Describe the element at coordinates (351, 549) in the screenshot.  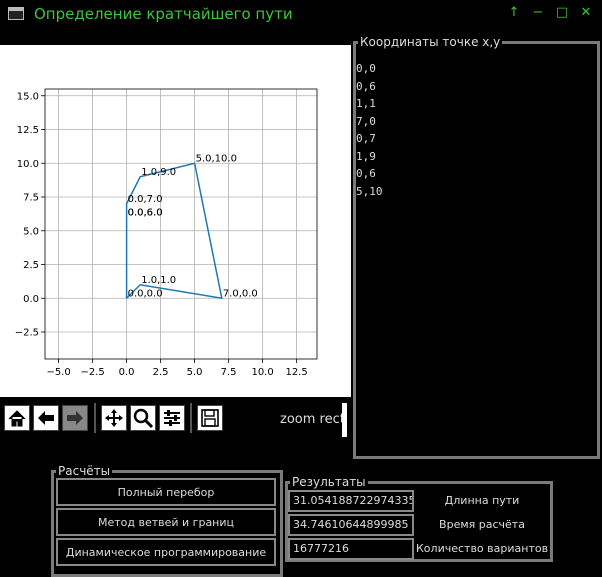
I see `variants-count-value: 16777216` at that location.